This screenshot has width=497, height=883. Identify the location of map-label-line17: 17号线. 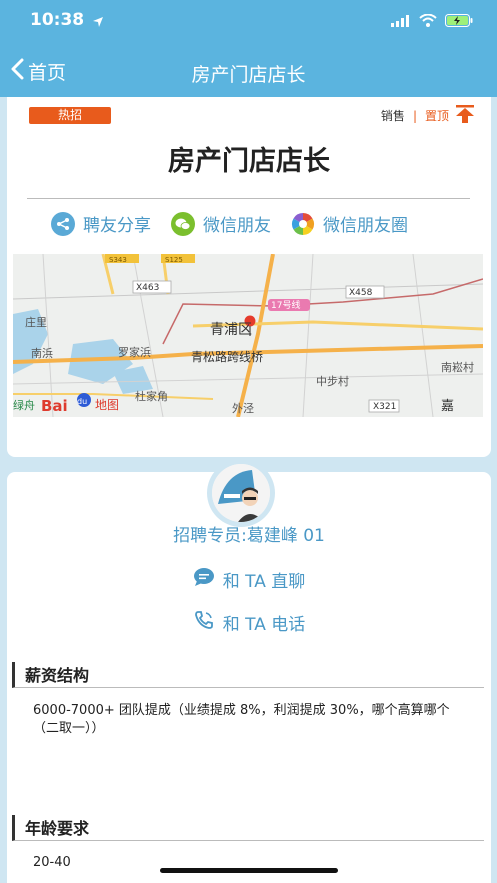
(285, 305).